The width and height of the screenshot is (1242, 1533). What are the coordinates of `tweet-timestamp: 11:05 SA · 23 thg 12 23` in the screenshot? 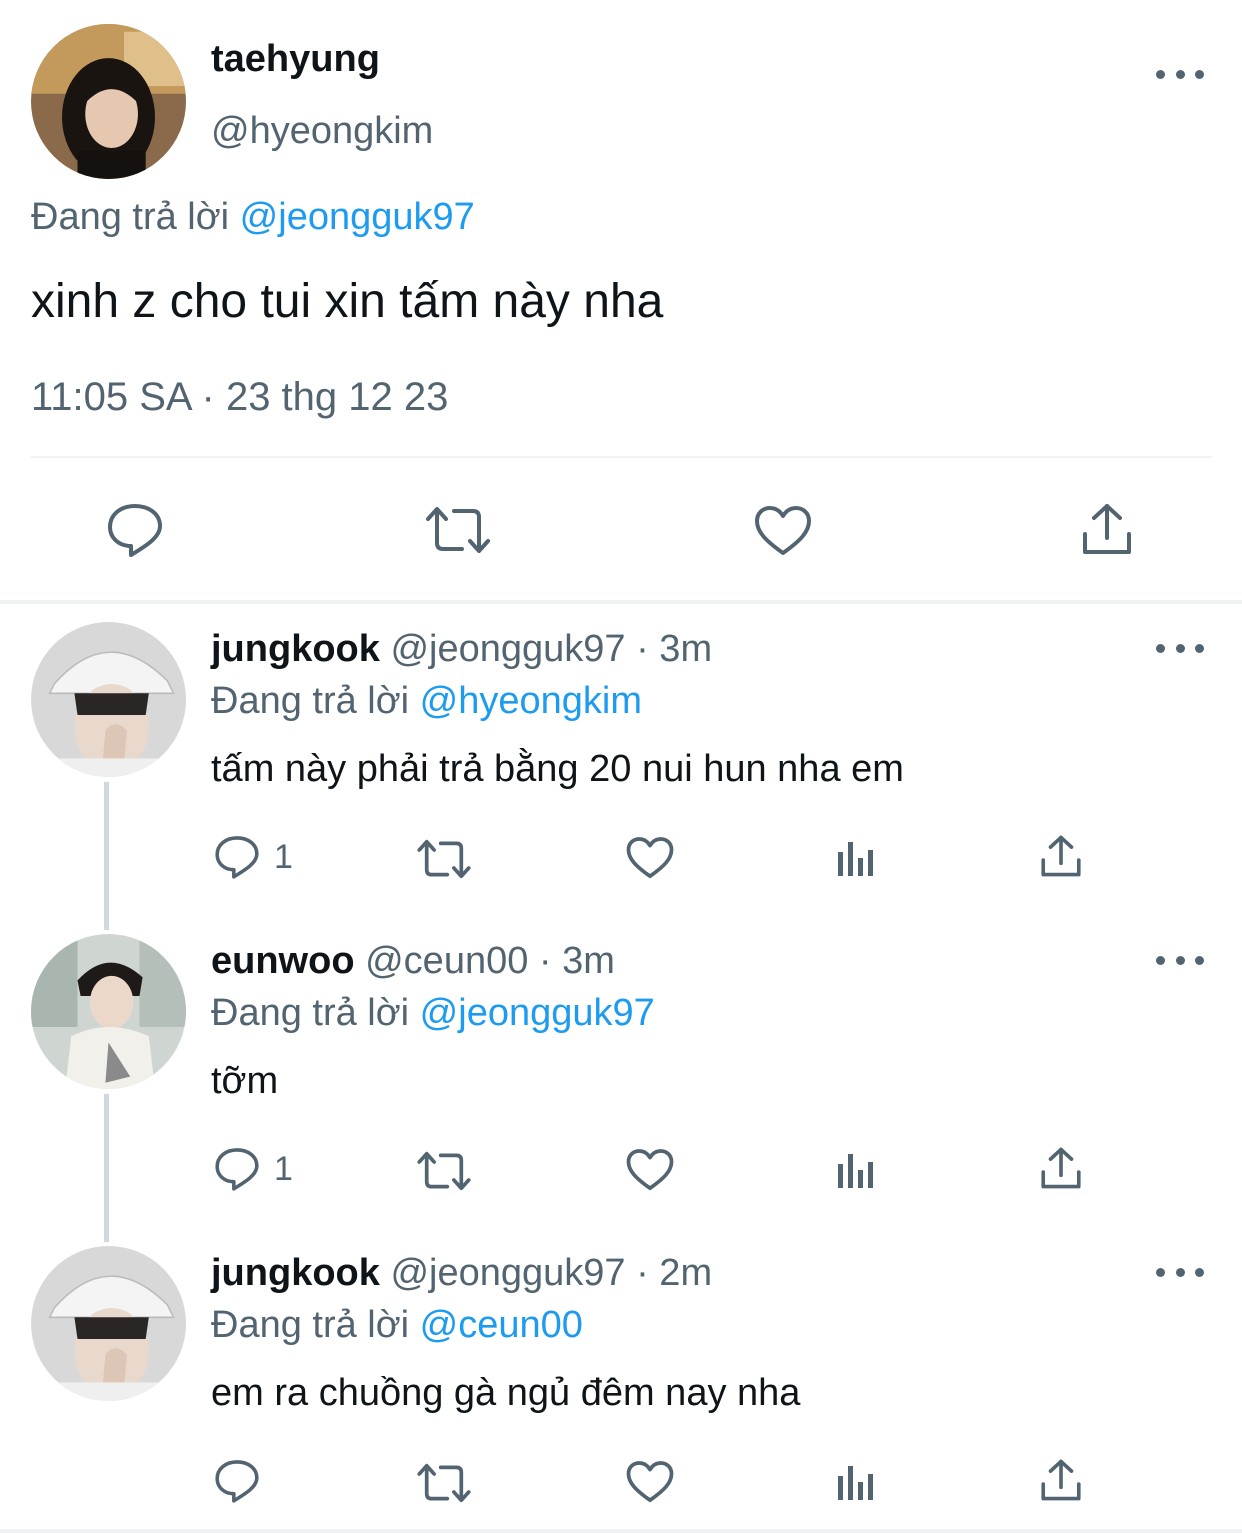 It's located at (239, 397).